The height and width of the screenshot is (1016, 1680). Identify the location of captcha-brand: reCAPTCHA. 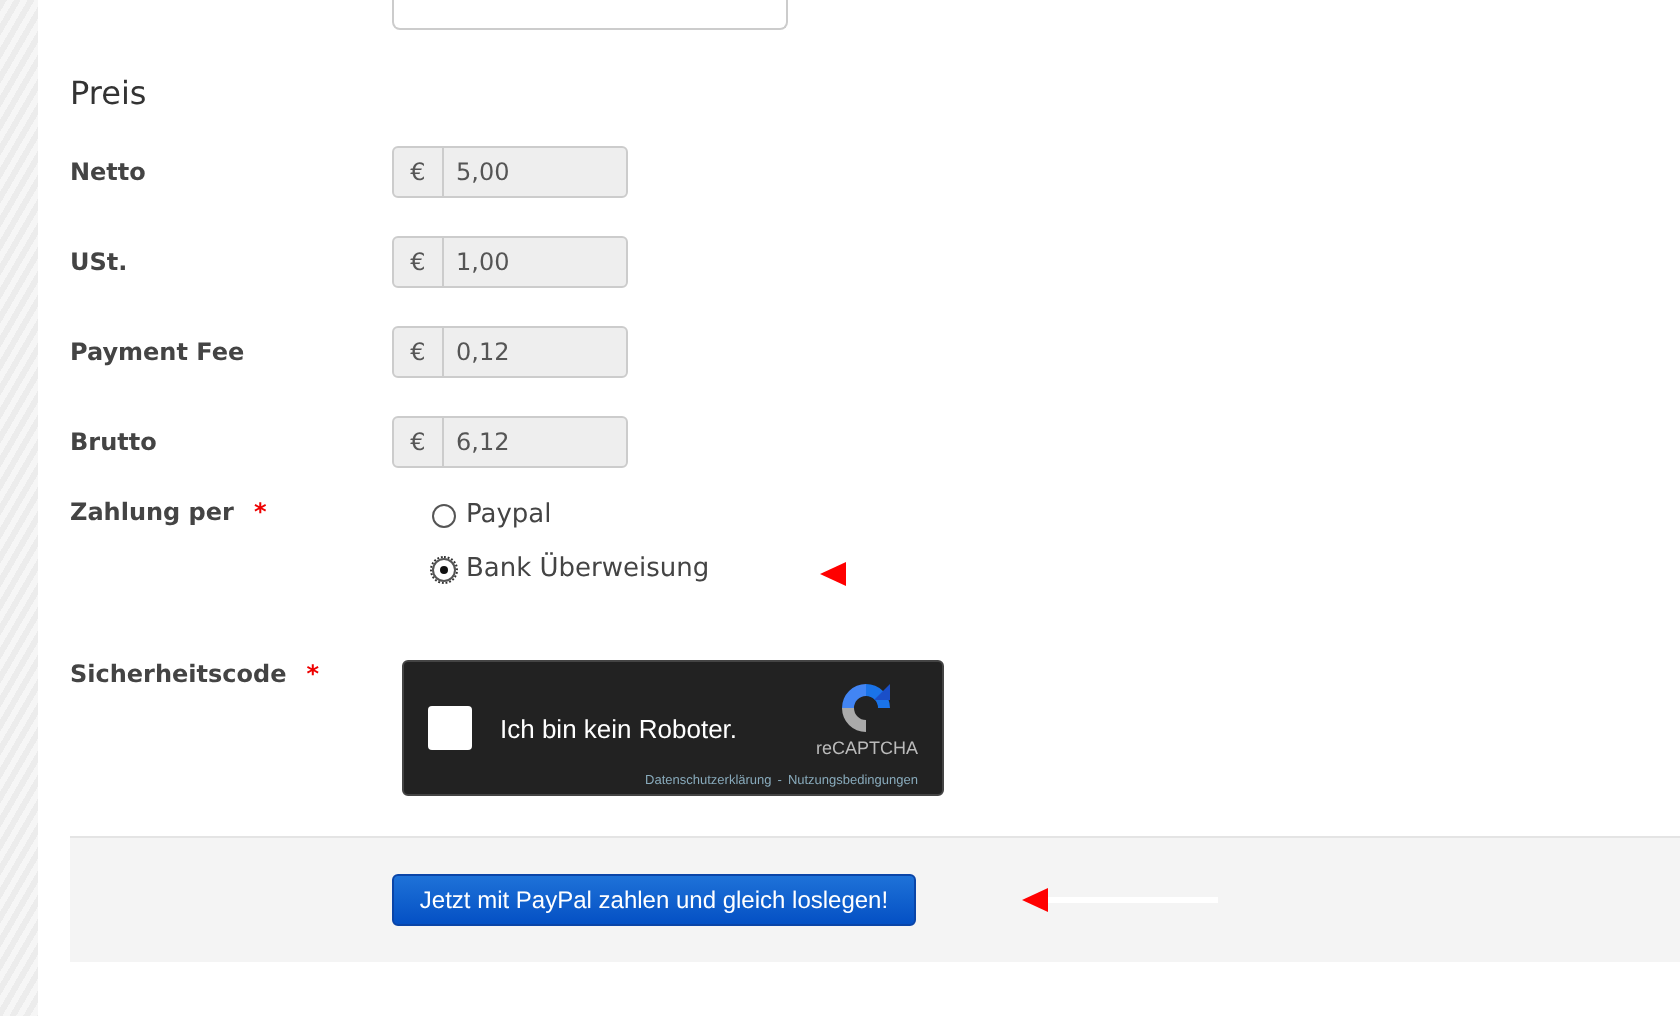
(866, 748).